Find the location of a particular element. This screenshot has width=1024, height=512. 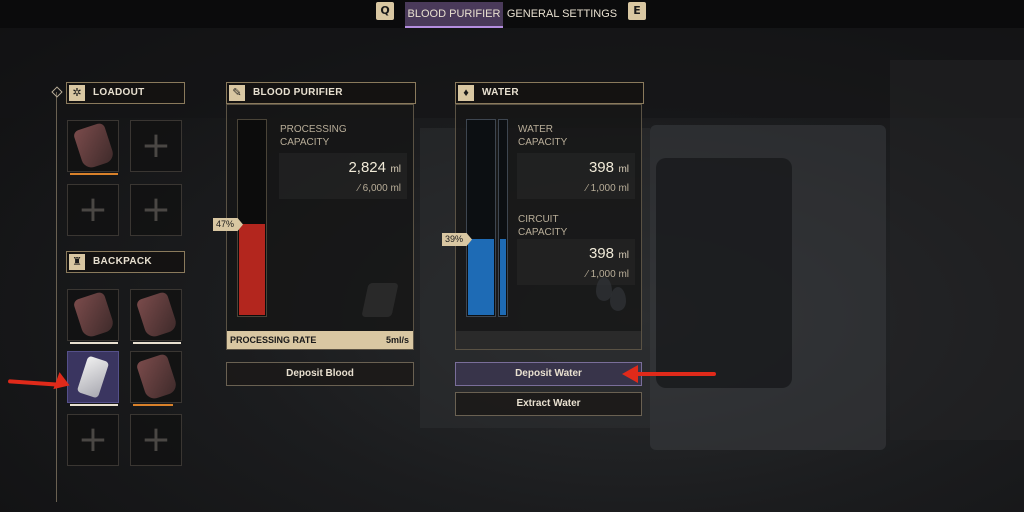

circuit-tank is located at coordinates (503, 218).